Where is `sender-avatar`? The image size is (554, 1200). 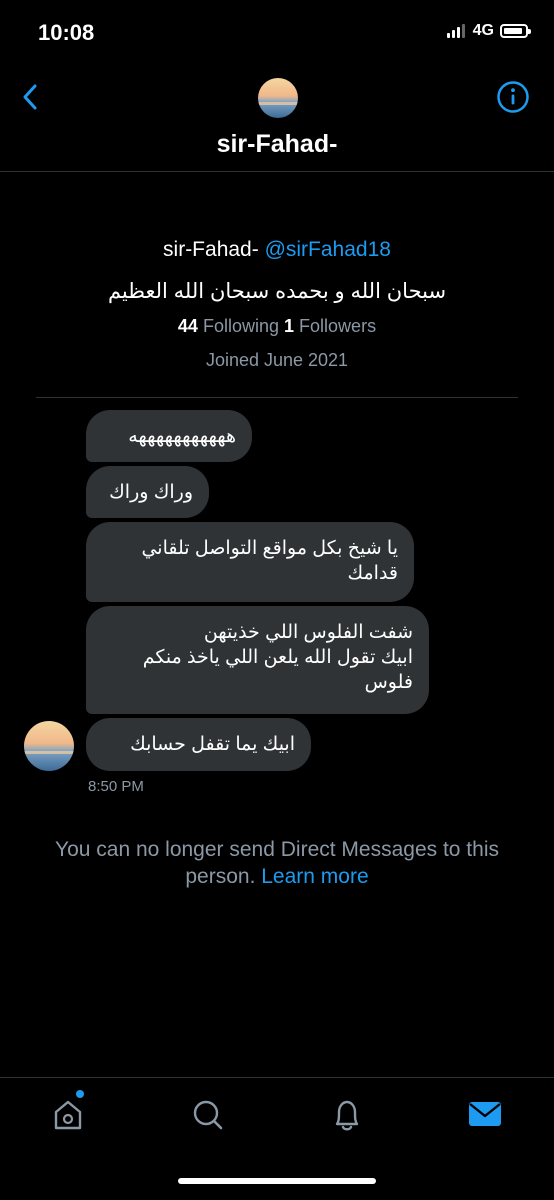
sender-avatar is located at coordinates (49, 746).